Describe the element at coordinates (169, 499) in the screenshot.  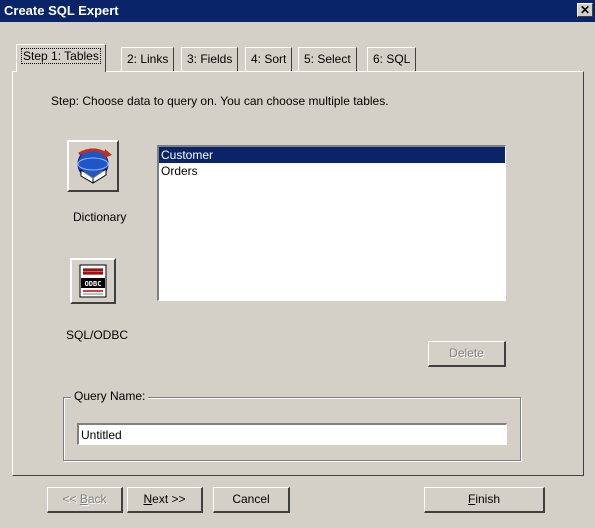
I see `next-rest: ext >>` at that location.